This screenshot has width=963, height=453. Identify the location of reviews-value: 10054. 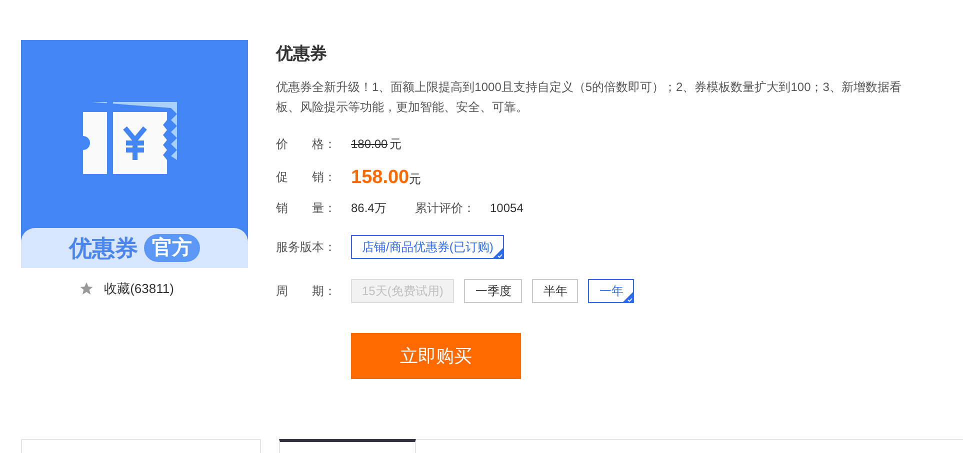
(507, 208).